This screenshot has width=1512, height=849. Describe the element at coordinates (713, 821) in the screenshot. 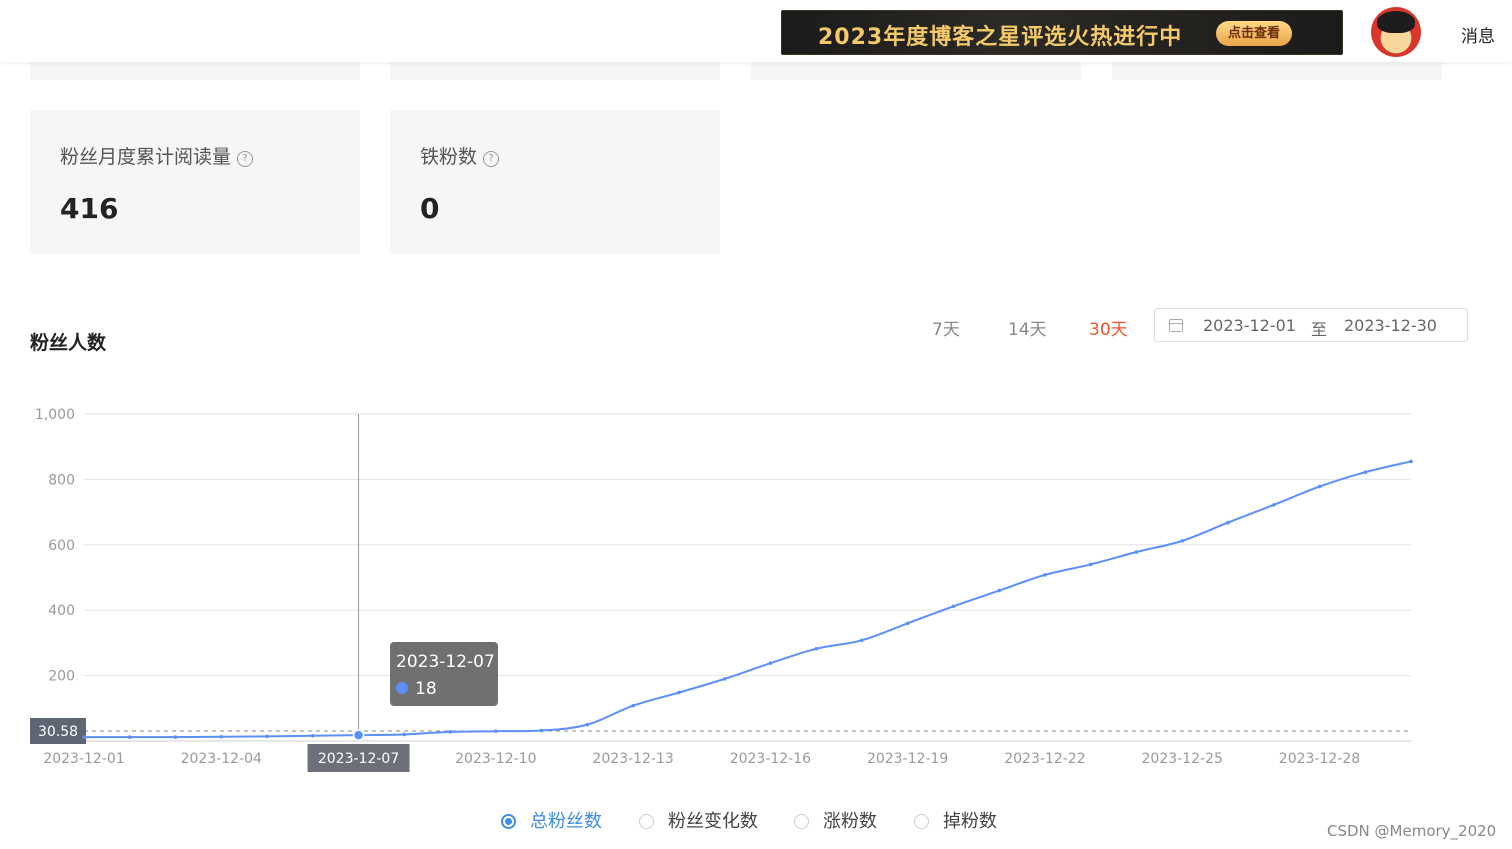

I see `legend-label: 粉丝变化数` at that location.